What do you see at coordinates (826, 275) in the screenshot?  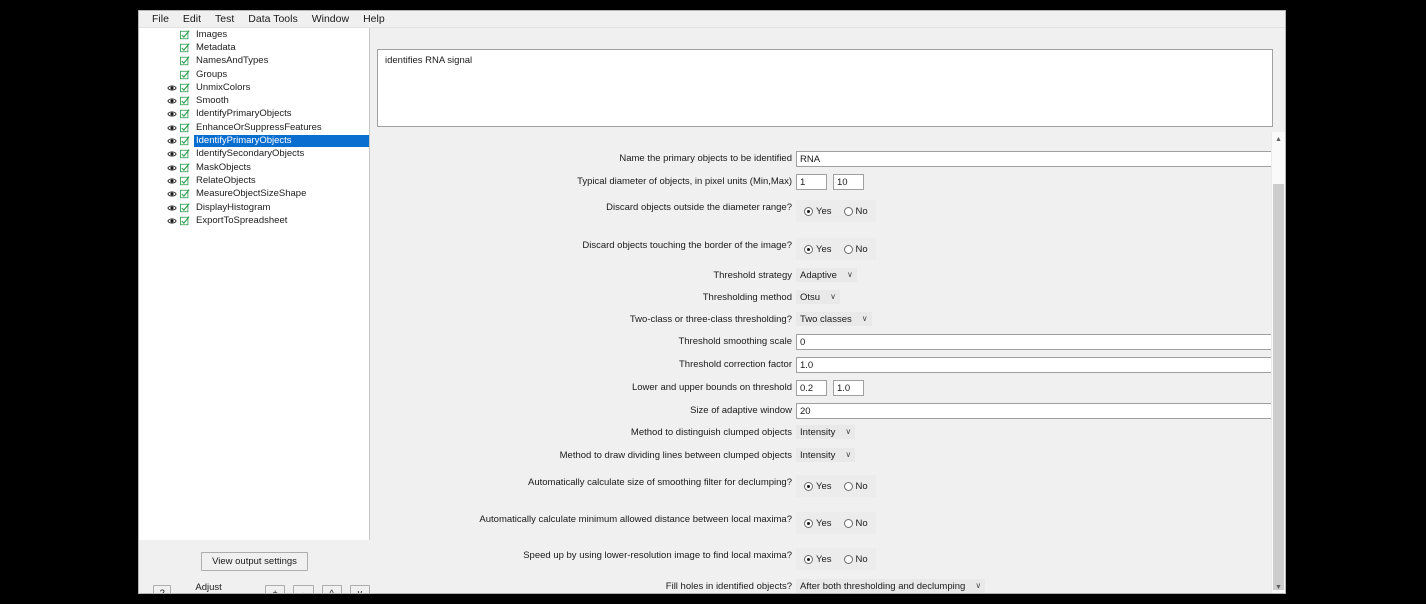 I see `setting-dropdown: Adaptive ∨` at bounding box center [826, 275].